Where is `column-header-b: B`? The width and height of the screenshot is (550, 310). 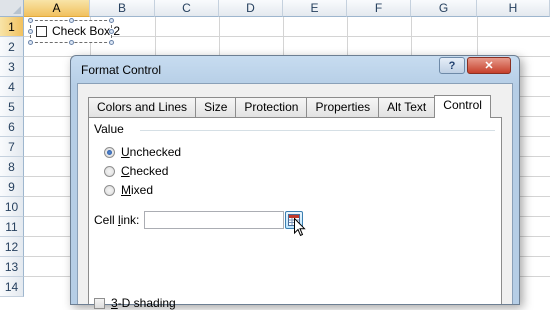
column-header-b: B is located at coordinates (122, 8).